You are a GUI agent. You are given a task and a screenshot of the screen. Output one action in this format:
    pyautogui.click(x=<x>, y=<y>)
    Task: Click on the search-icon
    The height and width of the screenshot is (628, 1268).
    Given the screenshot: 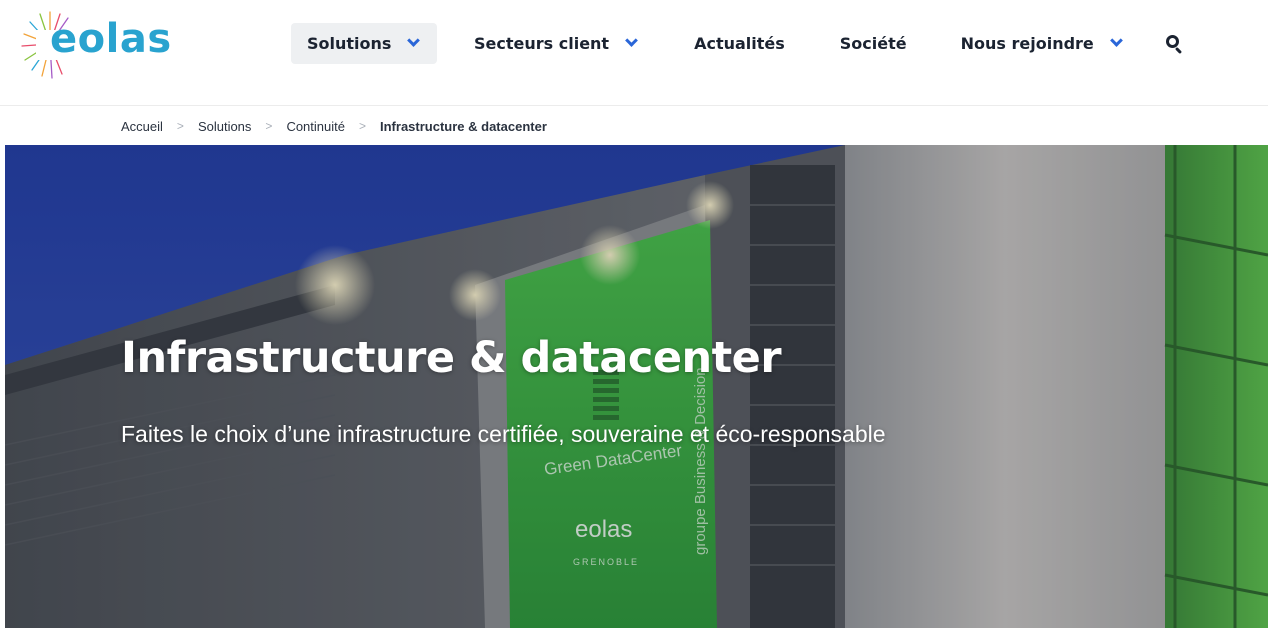 What is the action you would take?
    pyautogui.click(x=1175, y=44)
    